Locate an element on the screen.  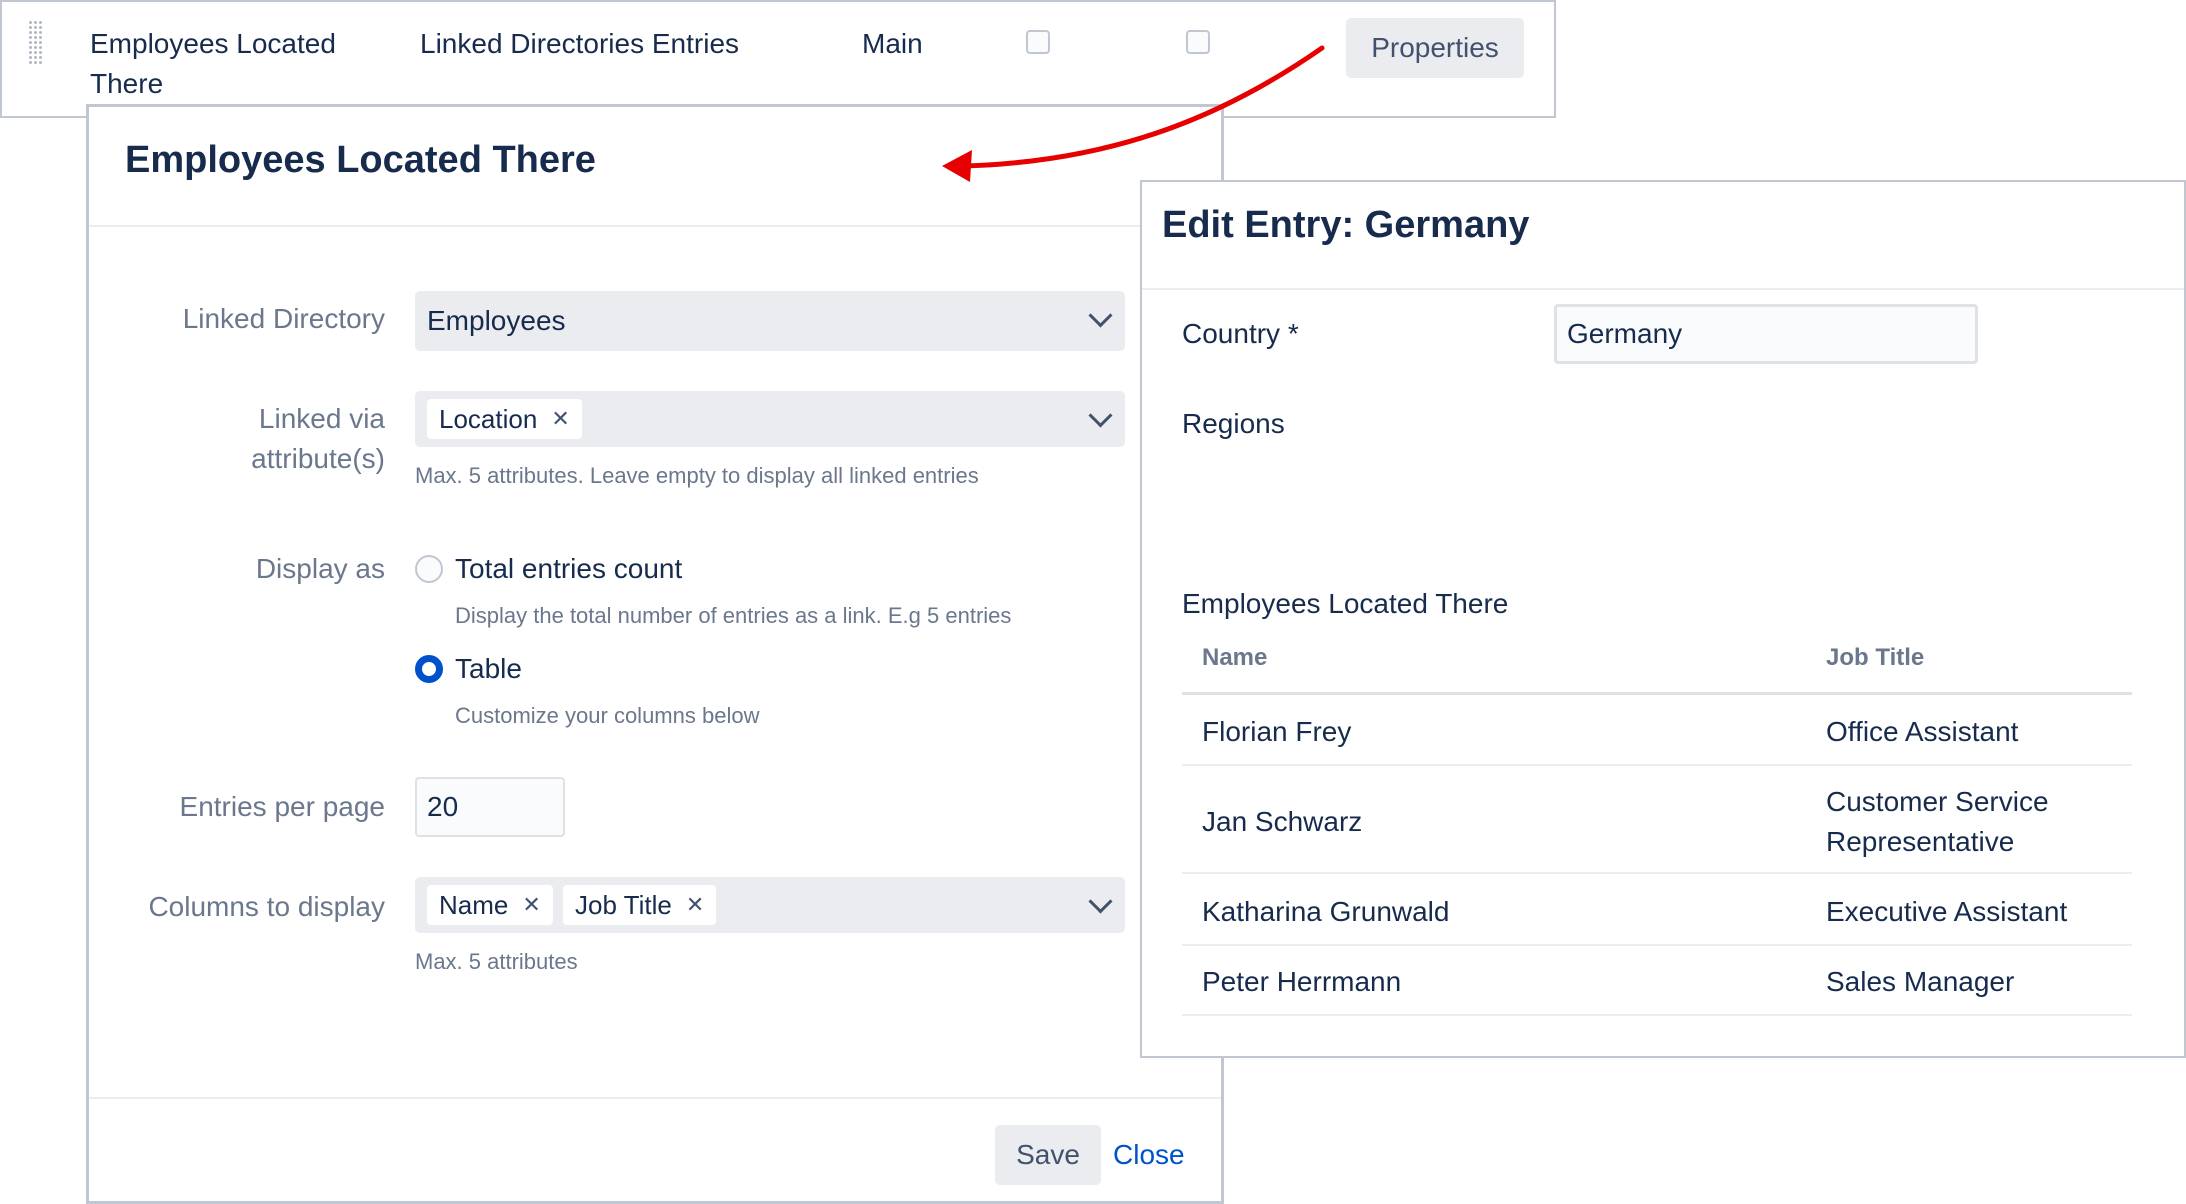
unique-checkbox is located at coordinates (1198, 42).